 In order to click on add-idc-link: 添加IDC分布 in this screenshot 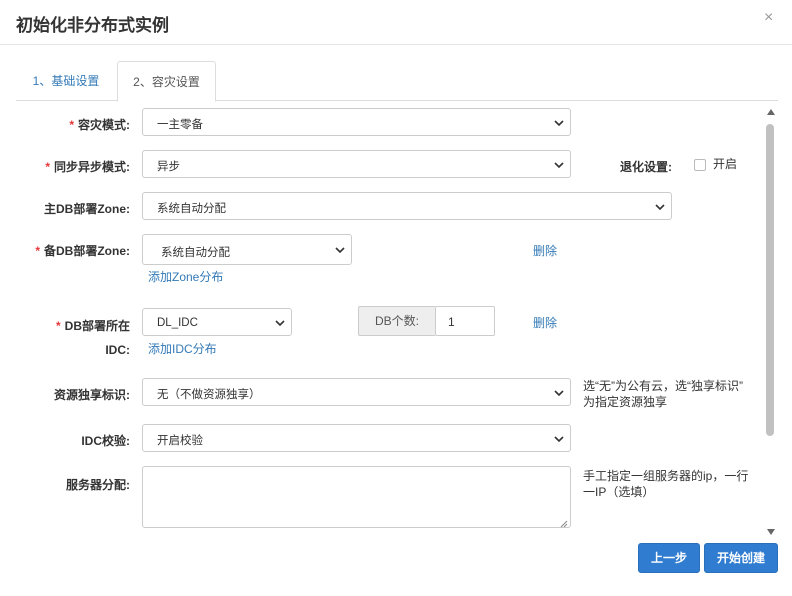, I will do `click(182, 348)`.